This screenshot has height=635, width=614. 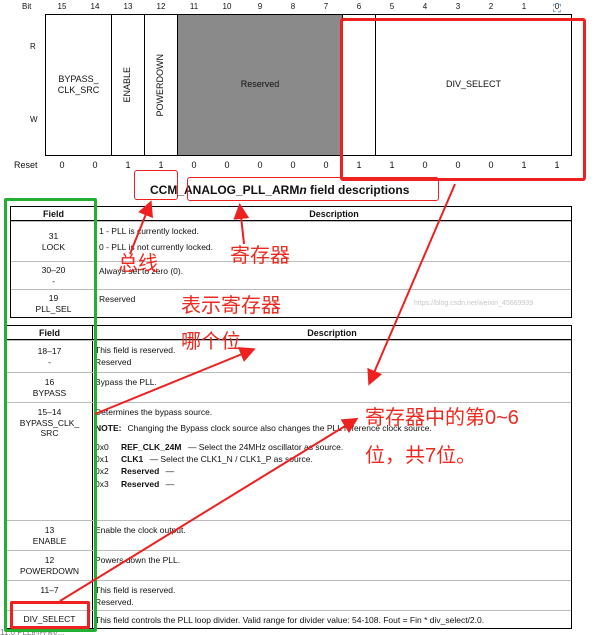 What do you see at coordinates (392, 6) in the screenshot?
I see `bit-5: 5` at bounding box center [392, 6].